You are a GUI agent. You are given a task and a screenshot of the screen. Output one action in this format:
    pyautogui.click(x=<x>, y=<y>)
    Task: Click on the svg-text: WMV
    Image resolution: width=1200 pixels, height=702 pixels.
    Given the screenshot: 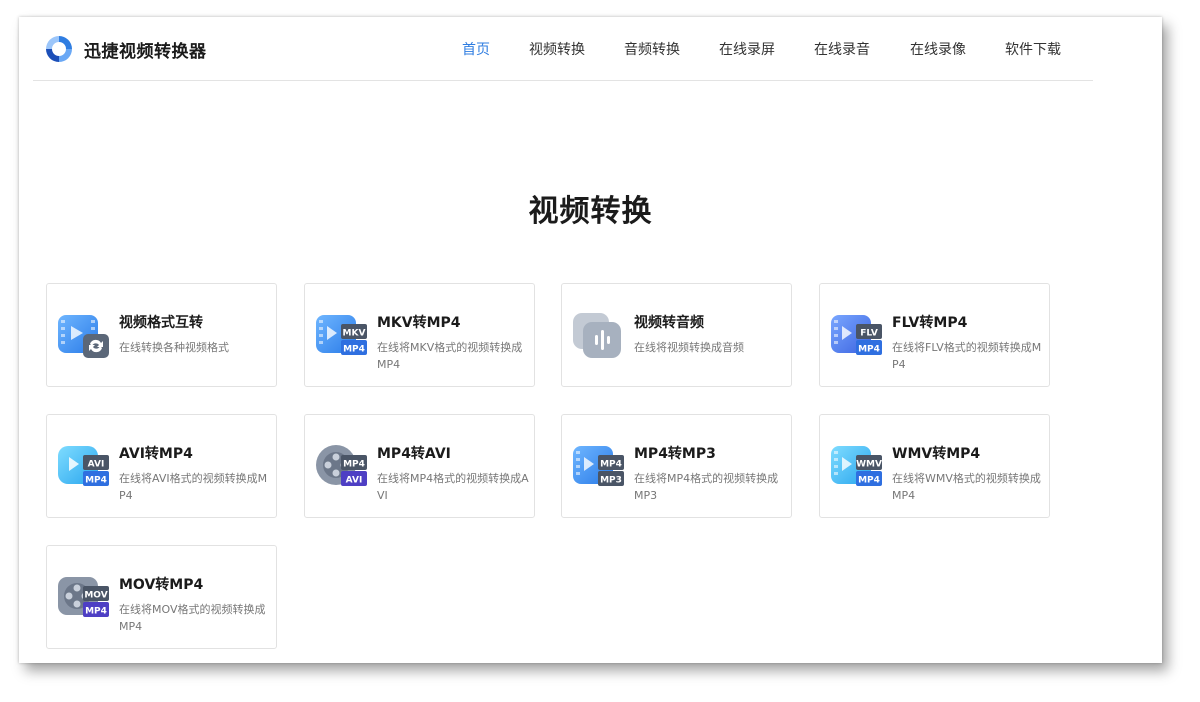 What is the action you would take?
    pyautogui.click(x=869, y=465)
    